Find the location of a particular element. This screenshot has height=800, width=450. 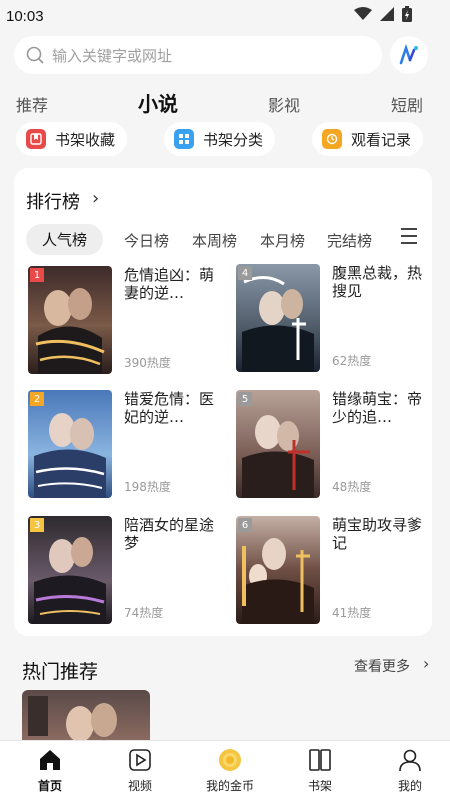

gold-coin-icon is located at coordinates (230, 760).